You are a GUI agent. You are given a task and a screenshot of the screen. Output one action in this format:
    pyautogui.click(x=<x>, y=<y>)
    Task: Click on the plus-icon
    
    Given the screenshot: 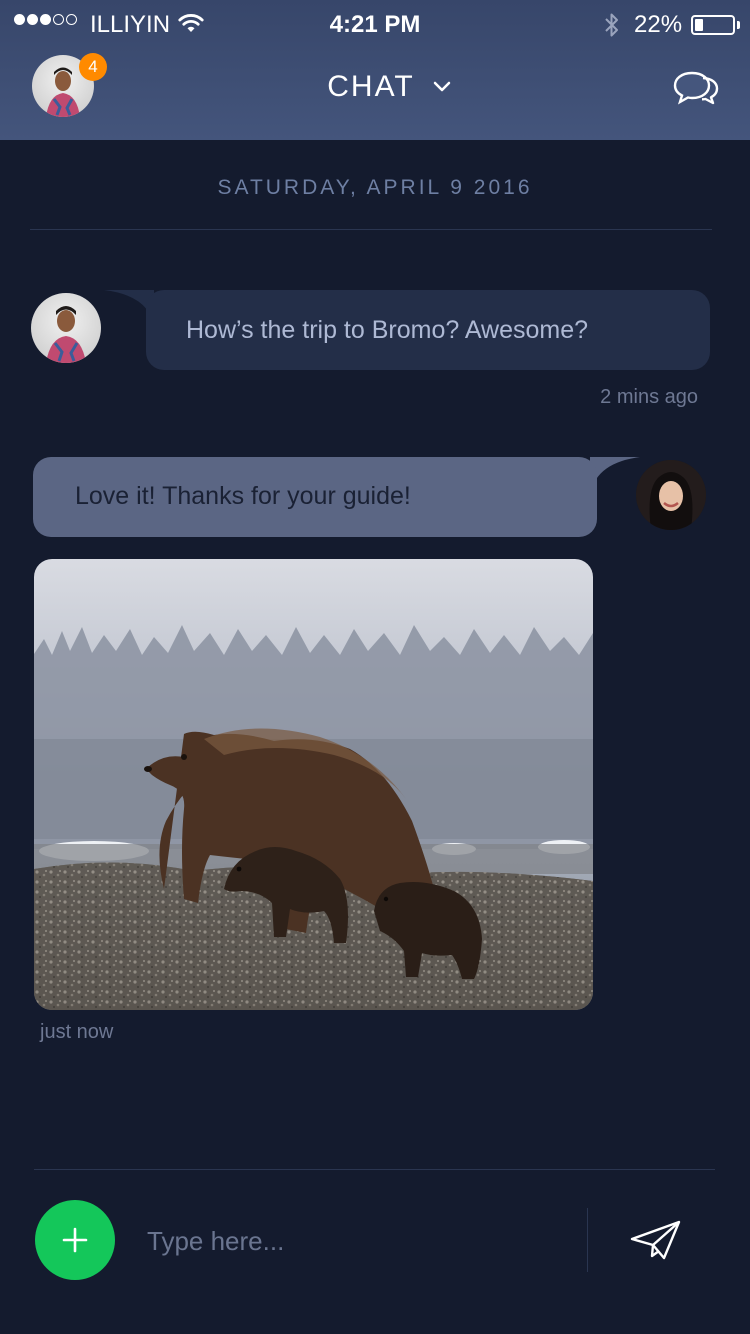 What is the action you would take?
    pyautogui.click(x=75, y=1240)
    